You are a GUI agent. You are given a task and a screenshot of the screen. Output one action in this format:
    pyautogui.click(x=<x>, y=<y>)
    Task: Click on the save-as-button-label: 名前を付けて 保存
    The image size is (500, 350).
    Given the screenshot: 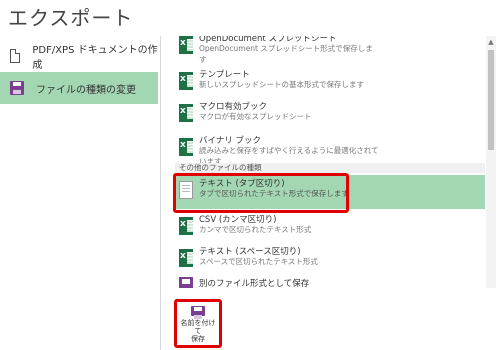 What is the action you would take?
    pyautogui.click(x=198, y=331)
    